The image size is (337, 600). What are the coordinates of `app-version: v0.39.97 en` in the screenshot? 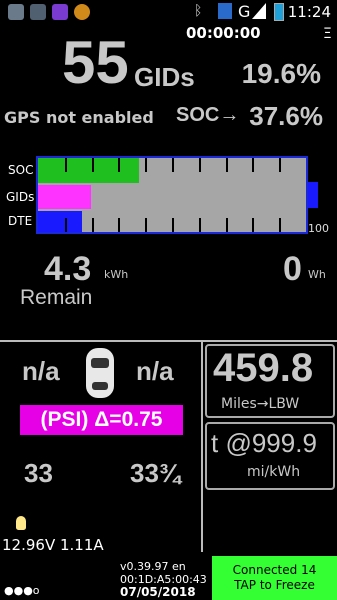 It's located at (153, 566).